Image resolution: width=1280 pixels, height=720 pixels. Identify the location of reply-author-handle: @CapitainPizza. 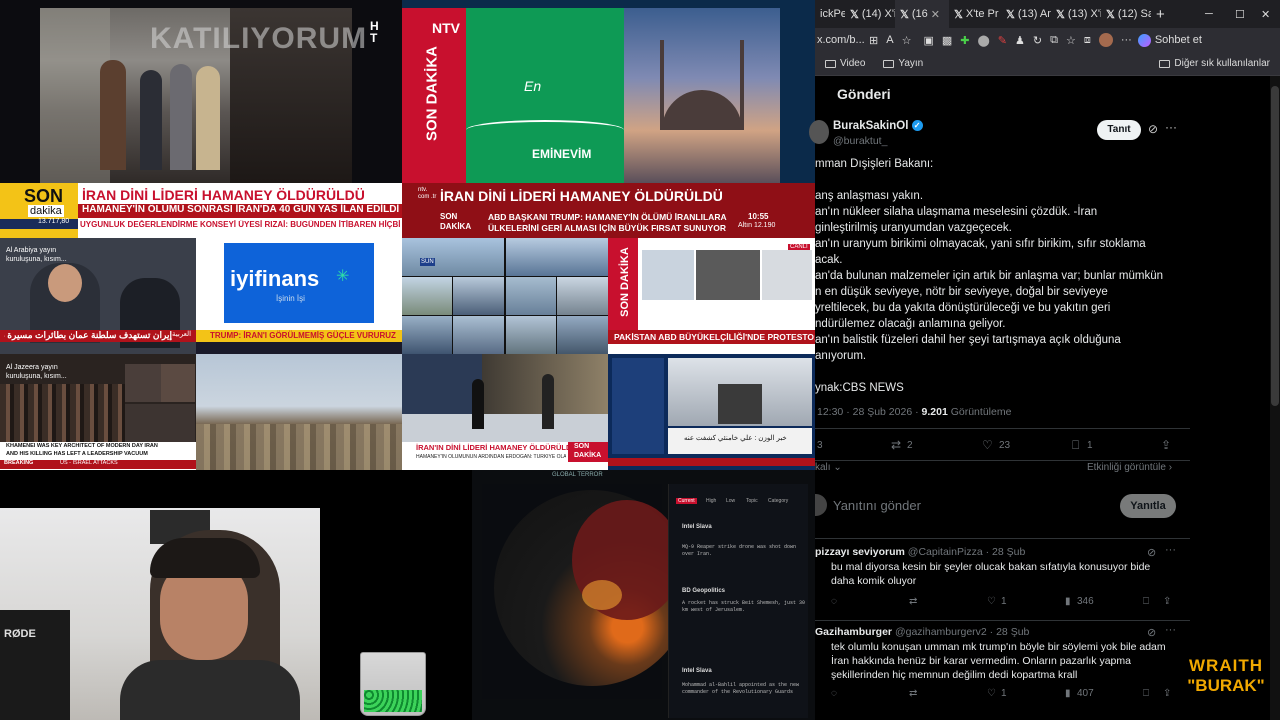
(945, 552).